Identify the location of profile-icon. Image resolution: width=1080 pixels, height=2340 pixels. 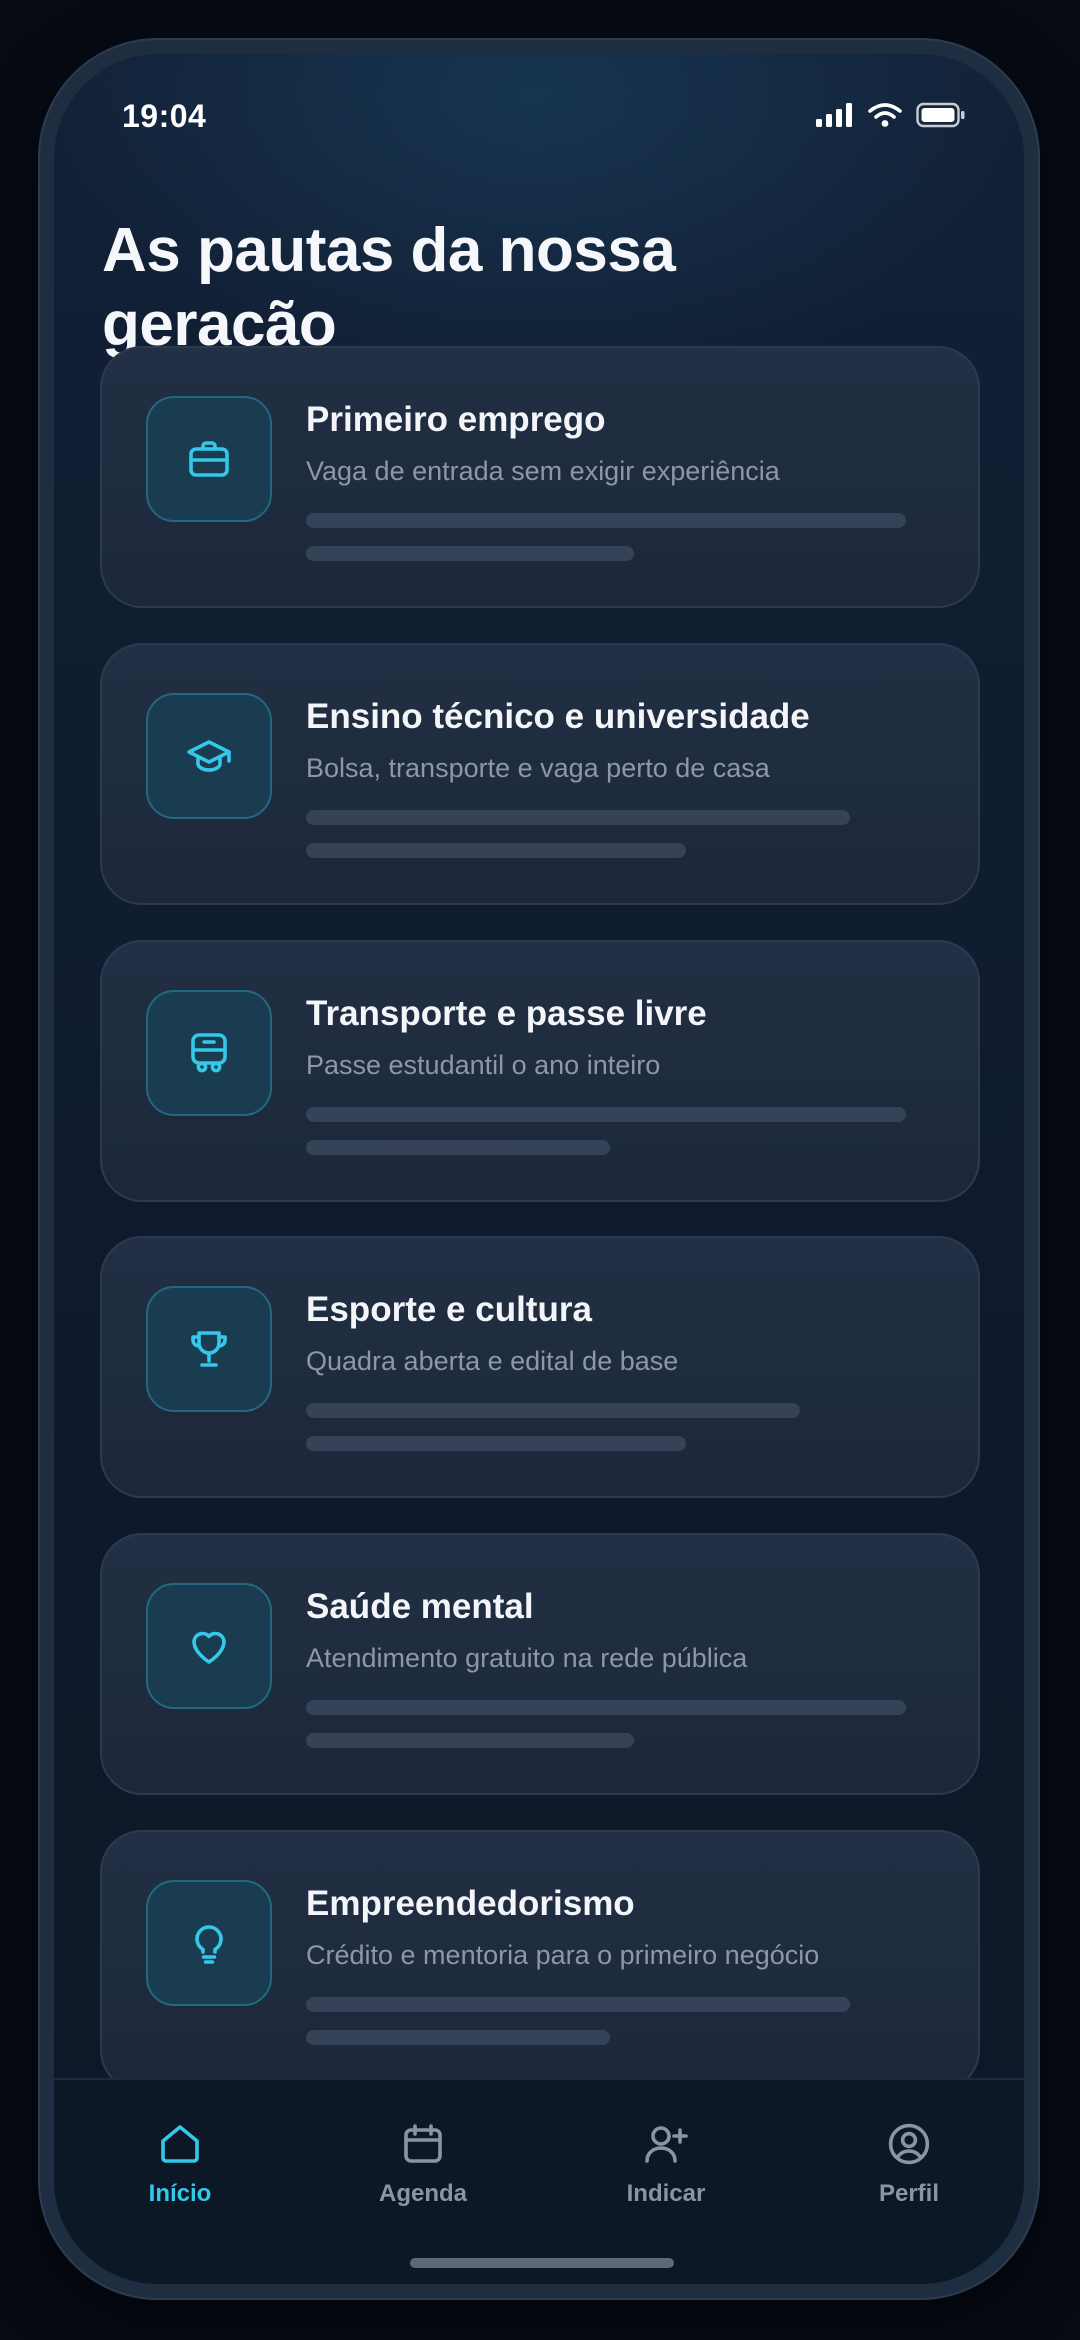
(909, 2144).